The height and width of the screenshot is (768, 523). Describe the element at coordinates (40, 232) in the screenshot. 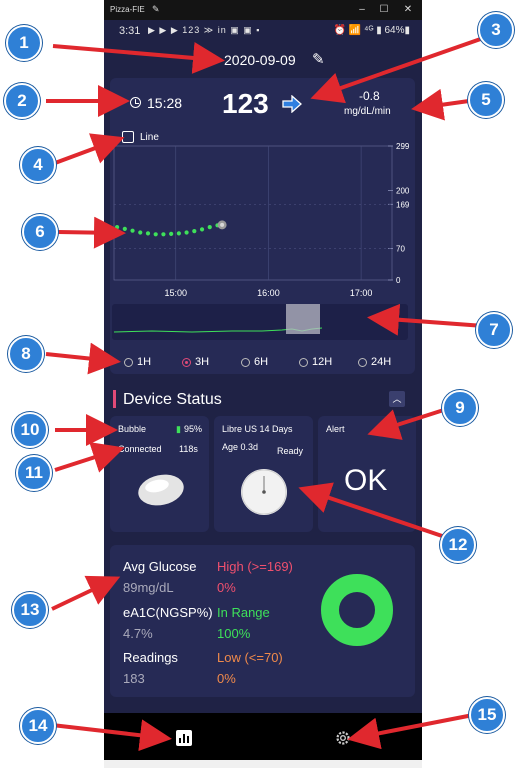

I see `annotation-badge: 6` at that location.